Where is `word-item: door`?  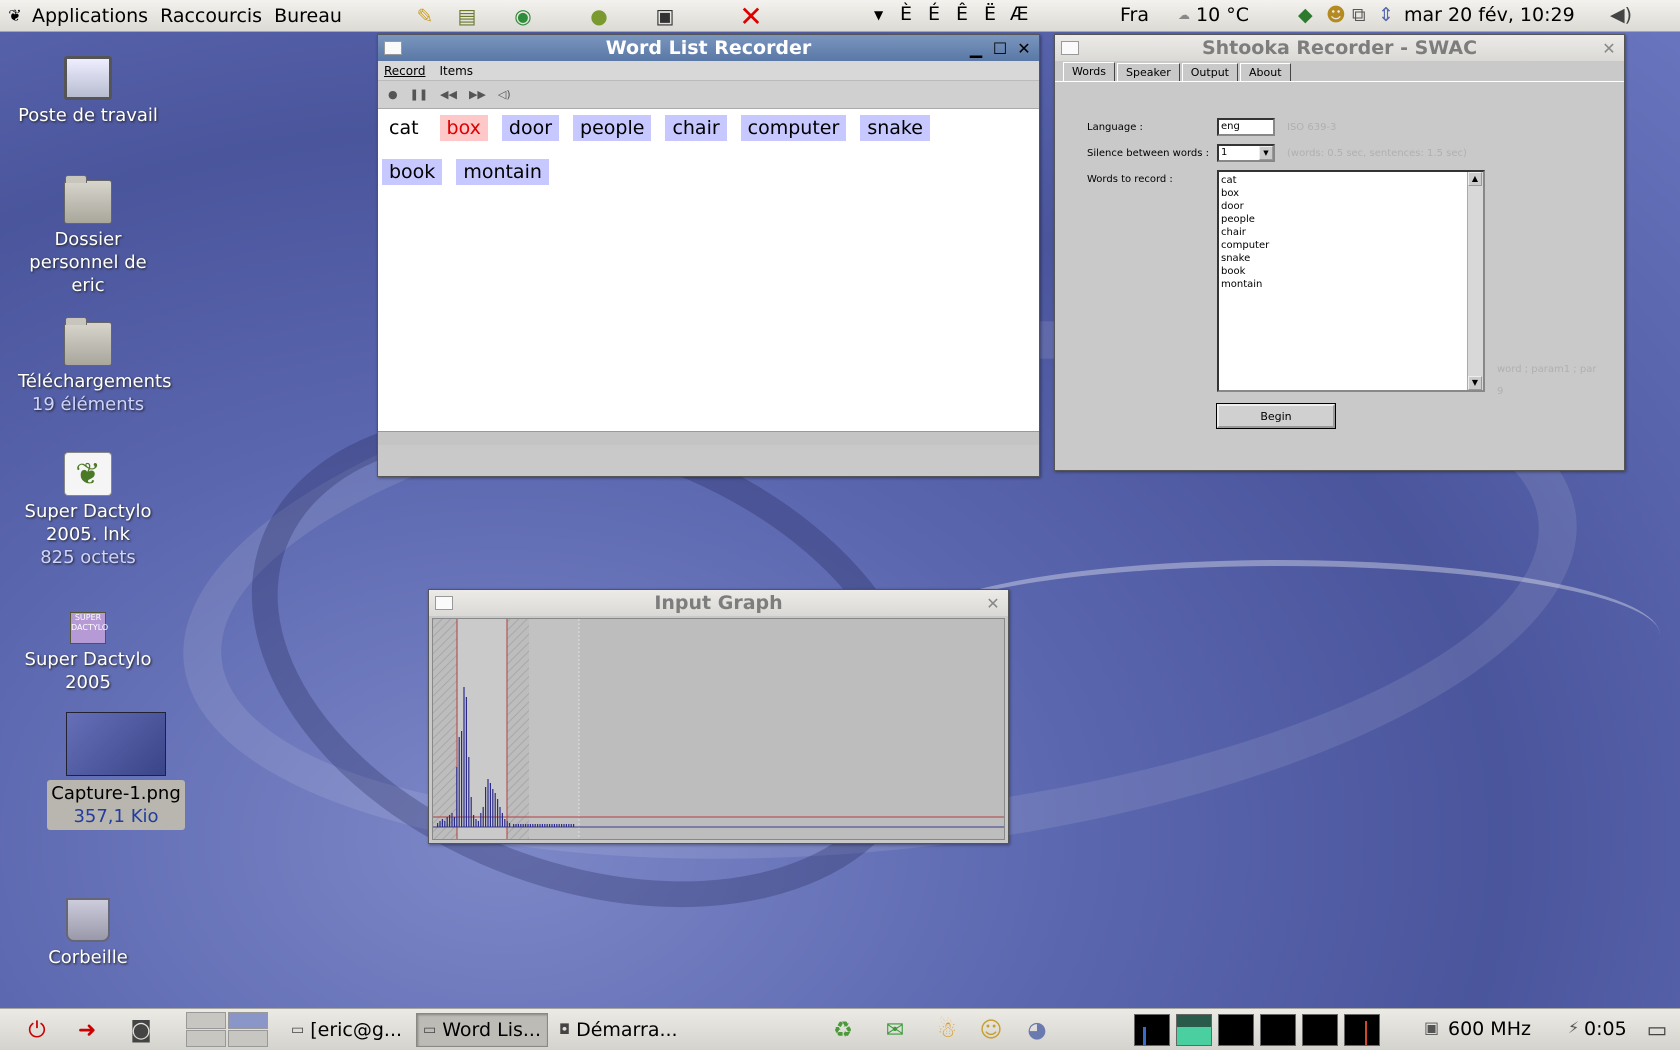
word-item: door is located at coordinates (530, 128).